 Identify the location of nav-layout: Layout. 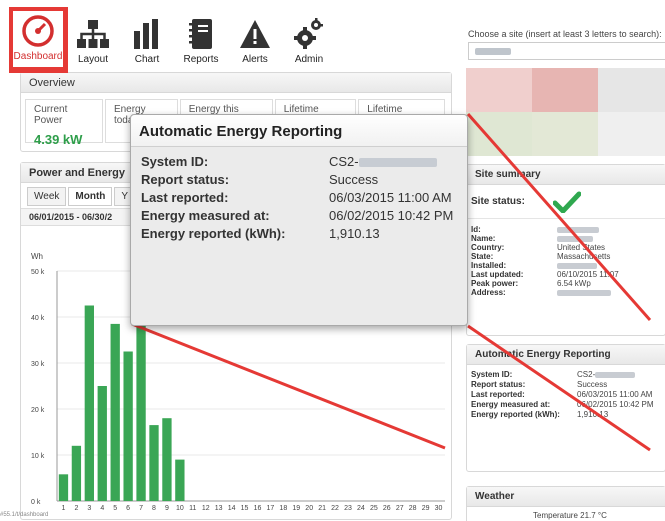
(93, 39).